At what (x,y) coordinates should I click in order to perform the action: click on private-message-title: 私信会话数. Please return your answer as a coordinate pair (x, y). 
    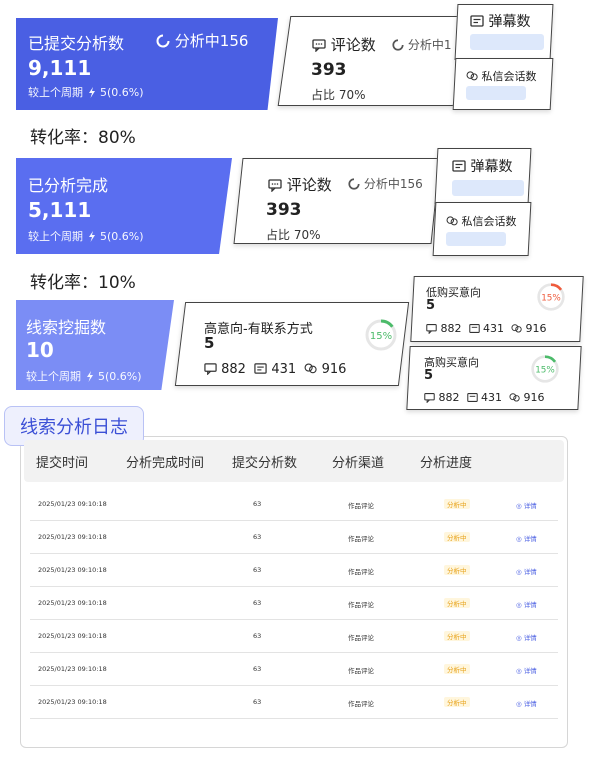
    Looking at the image, I should click on (501, 76).